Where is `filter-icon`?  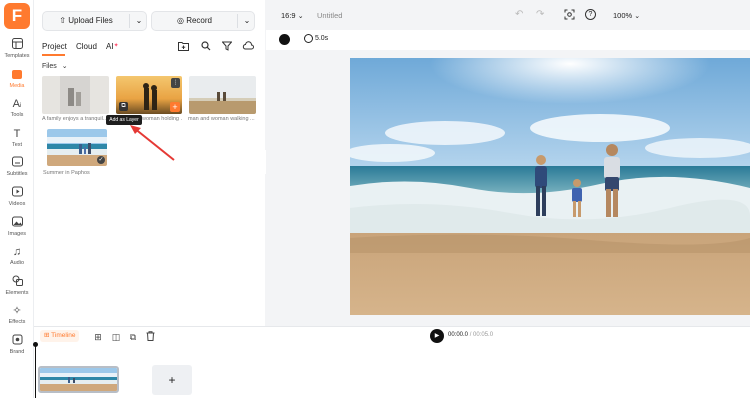
filter-icon is located at coordinates (227, 48).